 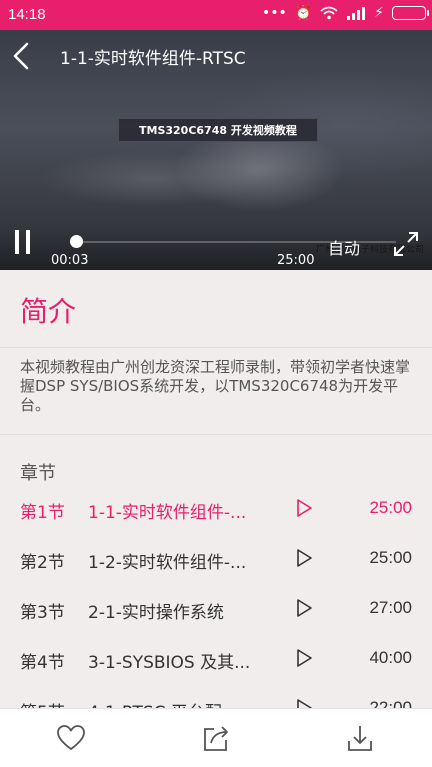 What do you see at coordinates (153, 59) in the screenshot?
I see `video-title: 1-1-实时软件组件-RTSC` at bounding box center [153, 59].